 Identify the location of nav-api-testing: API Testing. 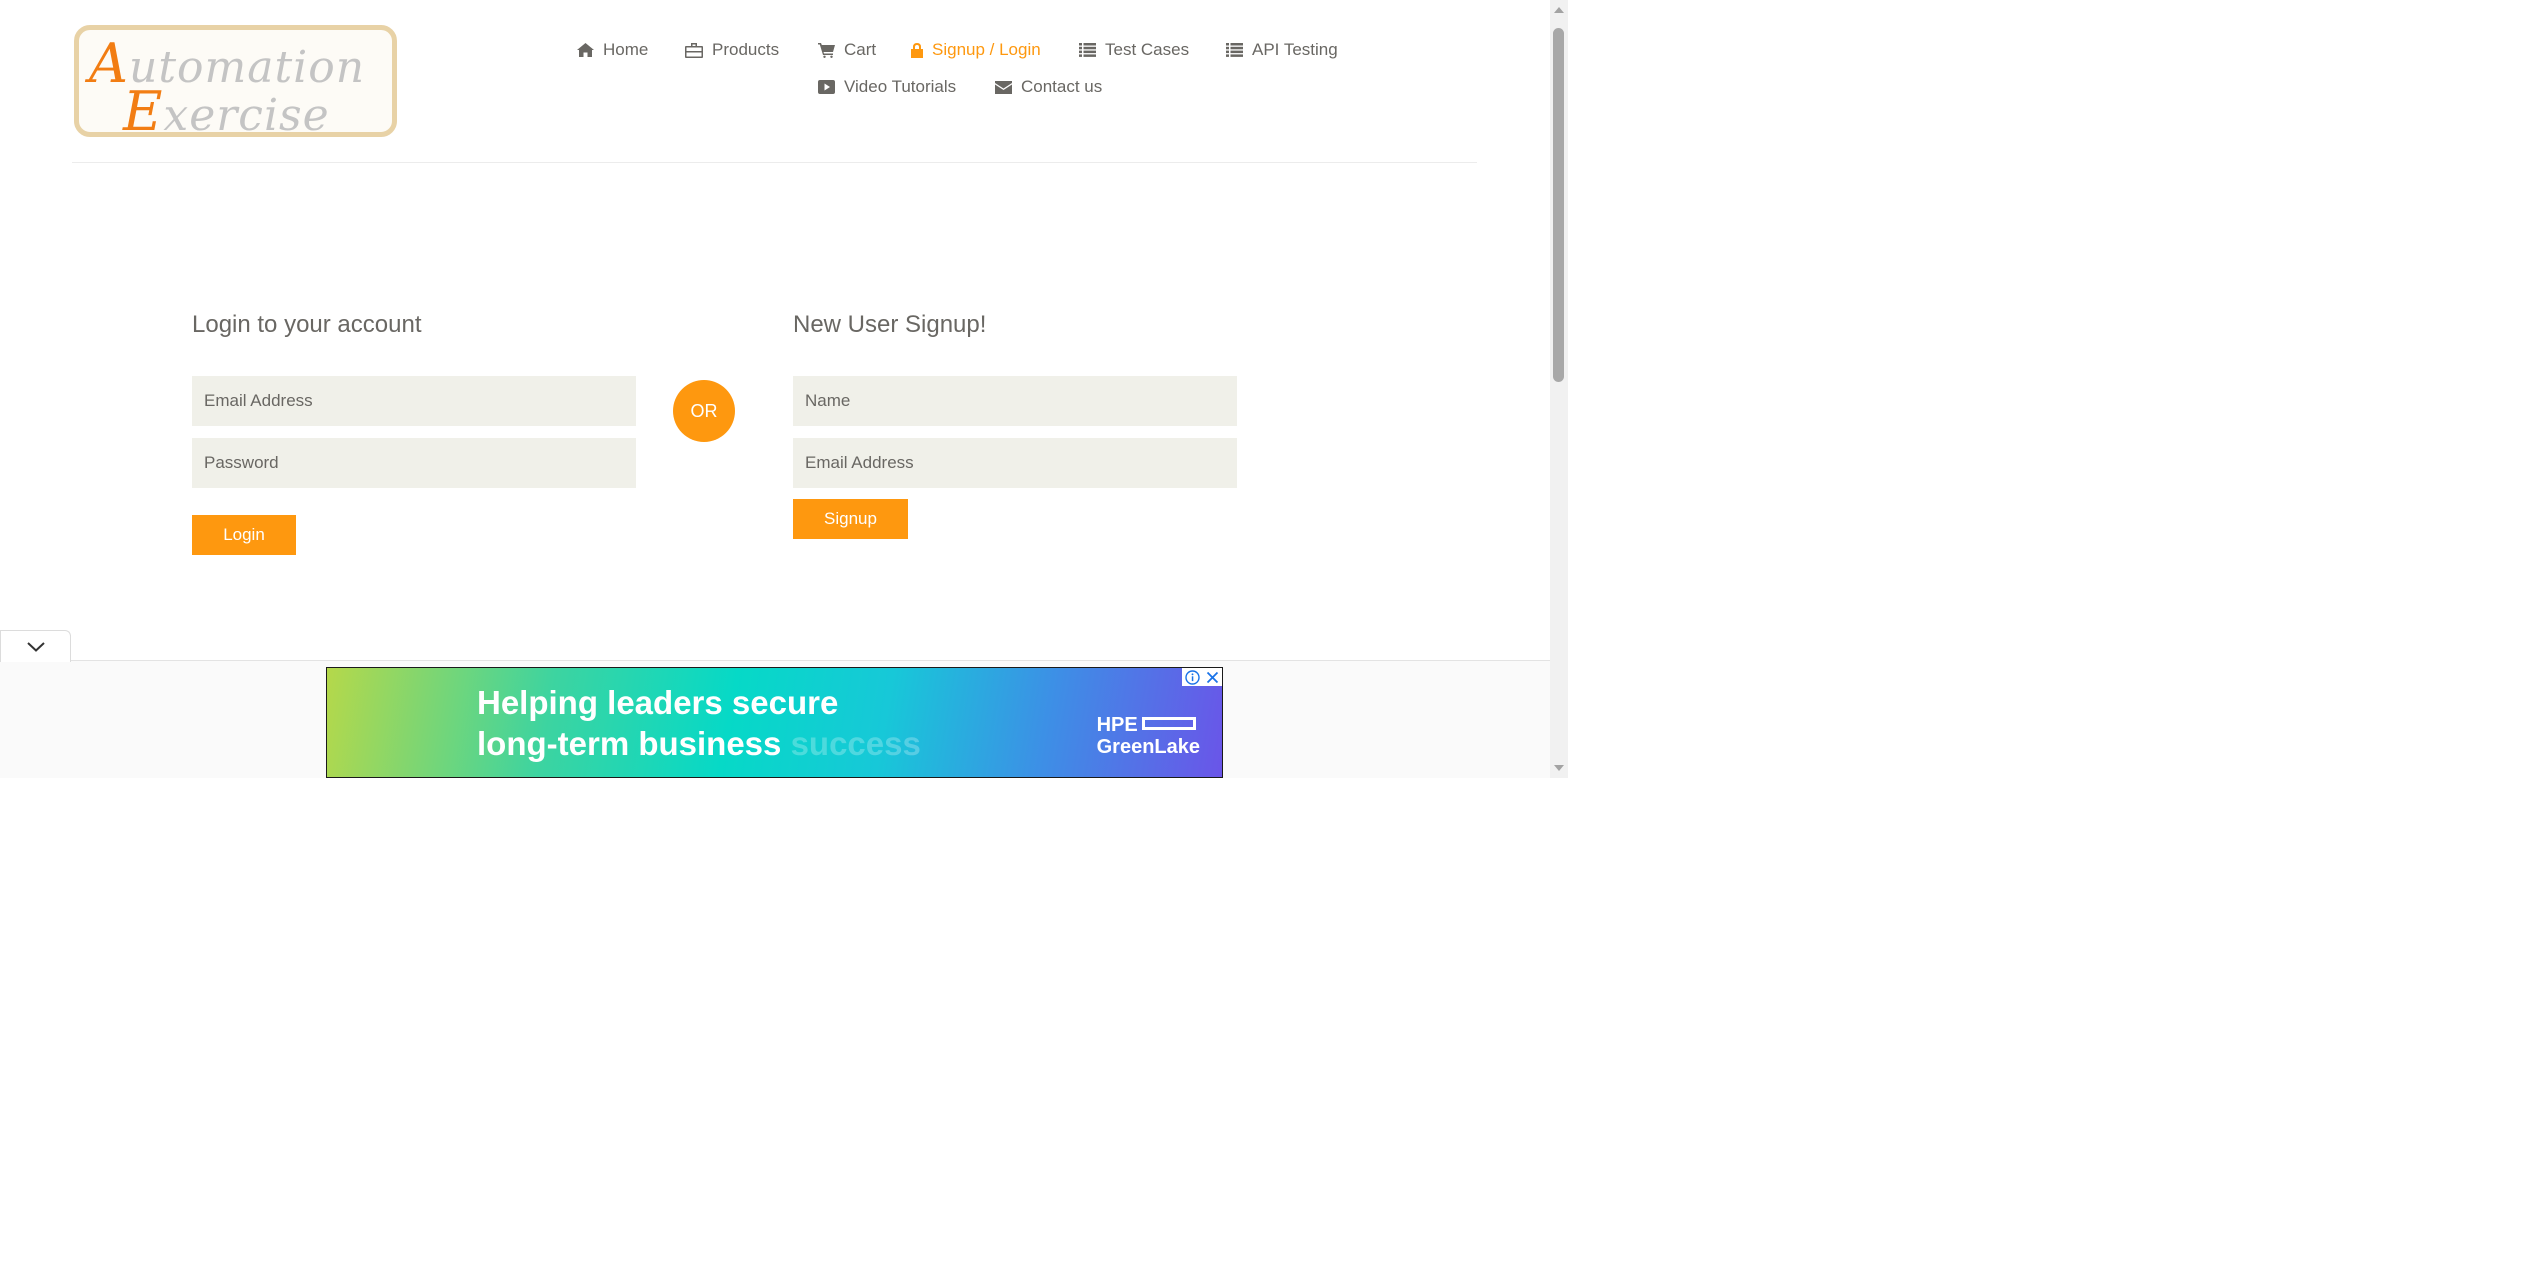
(1282, 50).